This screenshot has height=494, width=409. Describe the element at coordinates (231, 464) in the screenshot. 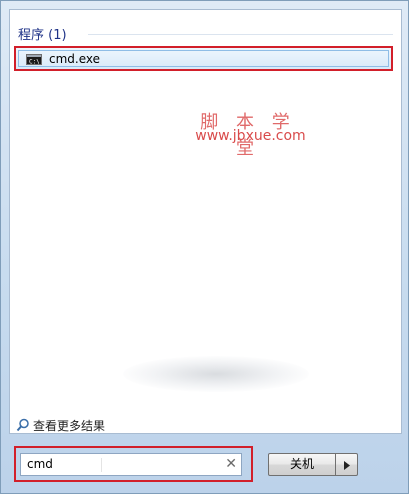

I see `clear-search-icon: ✕` at that location.